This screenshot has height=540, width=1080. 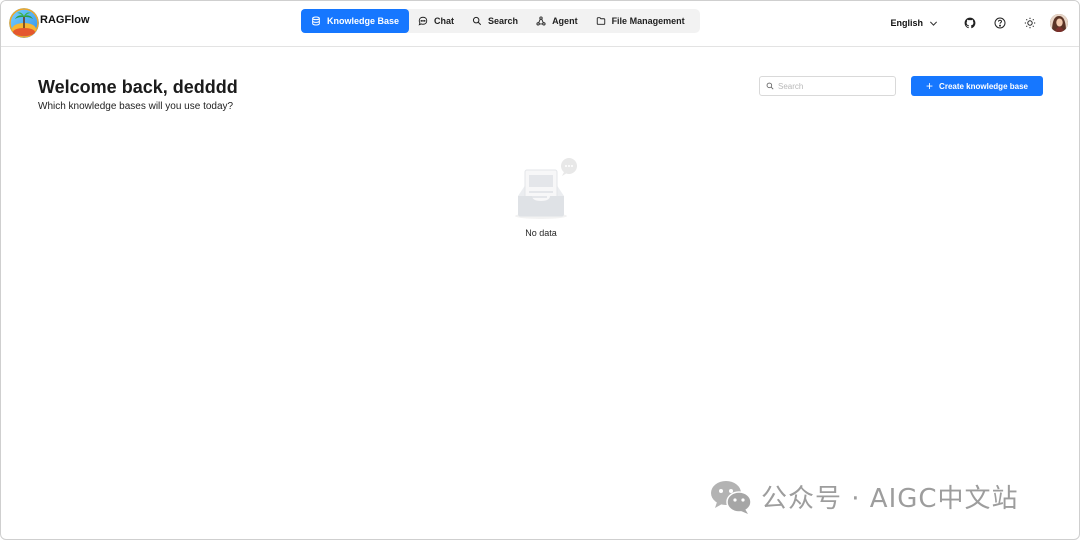 I want to click on database-icon, so click(x=316, y=21).